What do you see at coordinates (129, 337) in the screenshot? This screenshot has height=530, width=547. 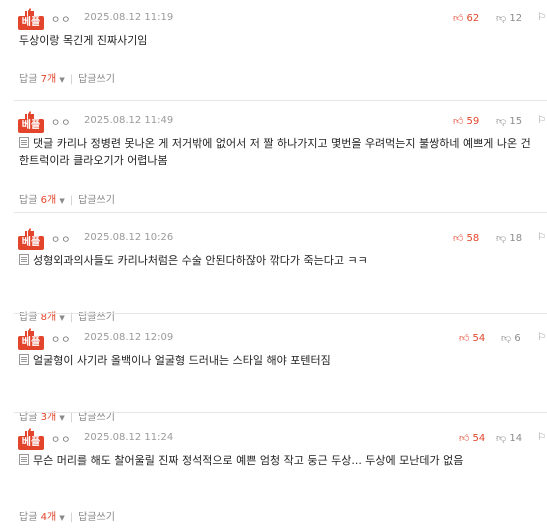 I see `comment-date: 2025.08.12 12:09` at bounding box center [129, 337].